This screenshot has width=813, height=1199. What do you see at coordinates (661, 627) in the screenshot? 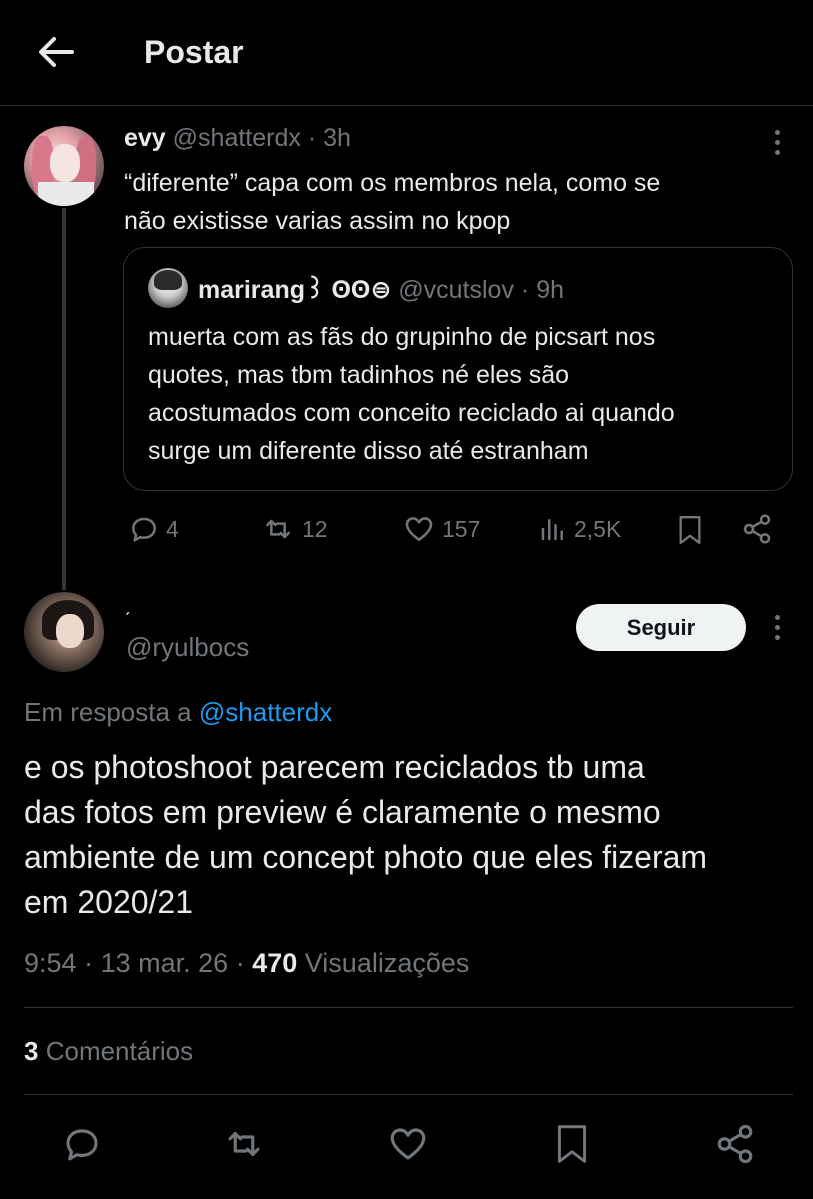
I see `follow-button: Seguir` at bounding box center [661, 627].